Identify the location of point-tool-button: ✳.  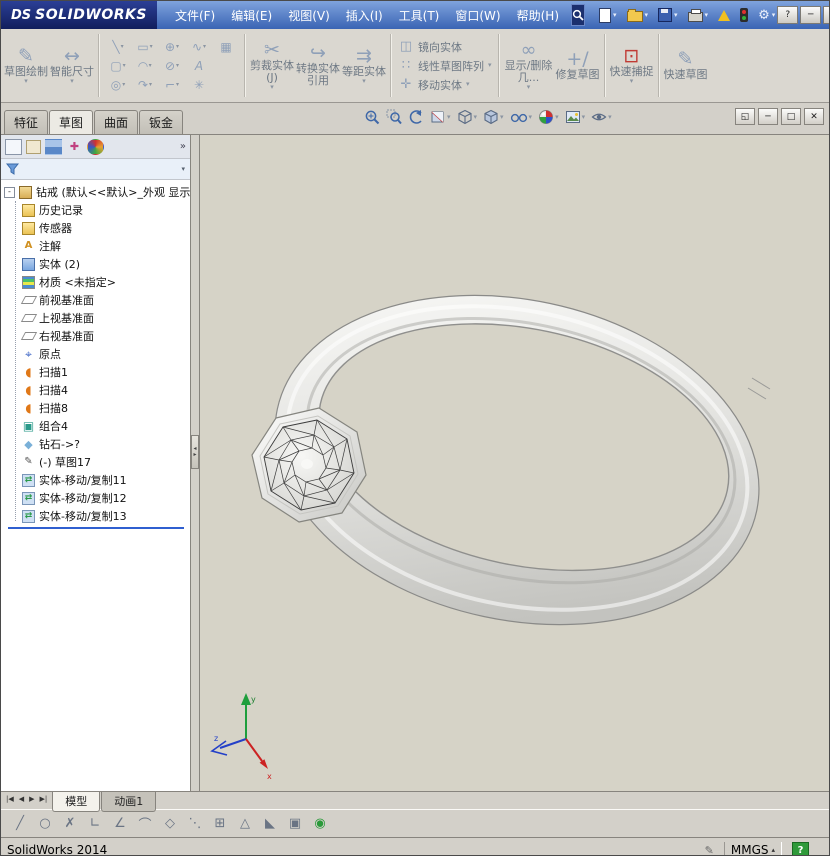
(199, 85).